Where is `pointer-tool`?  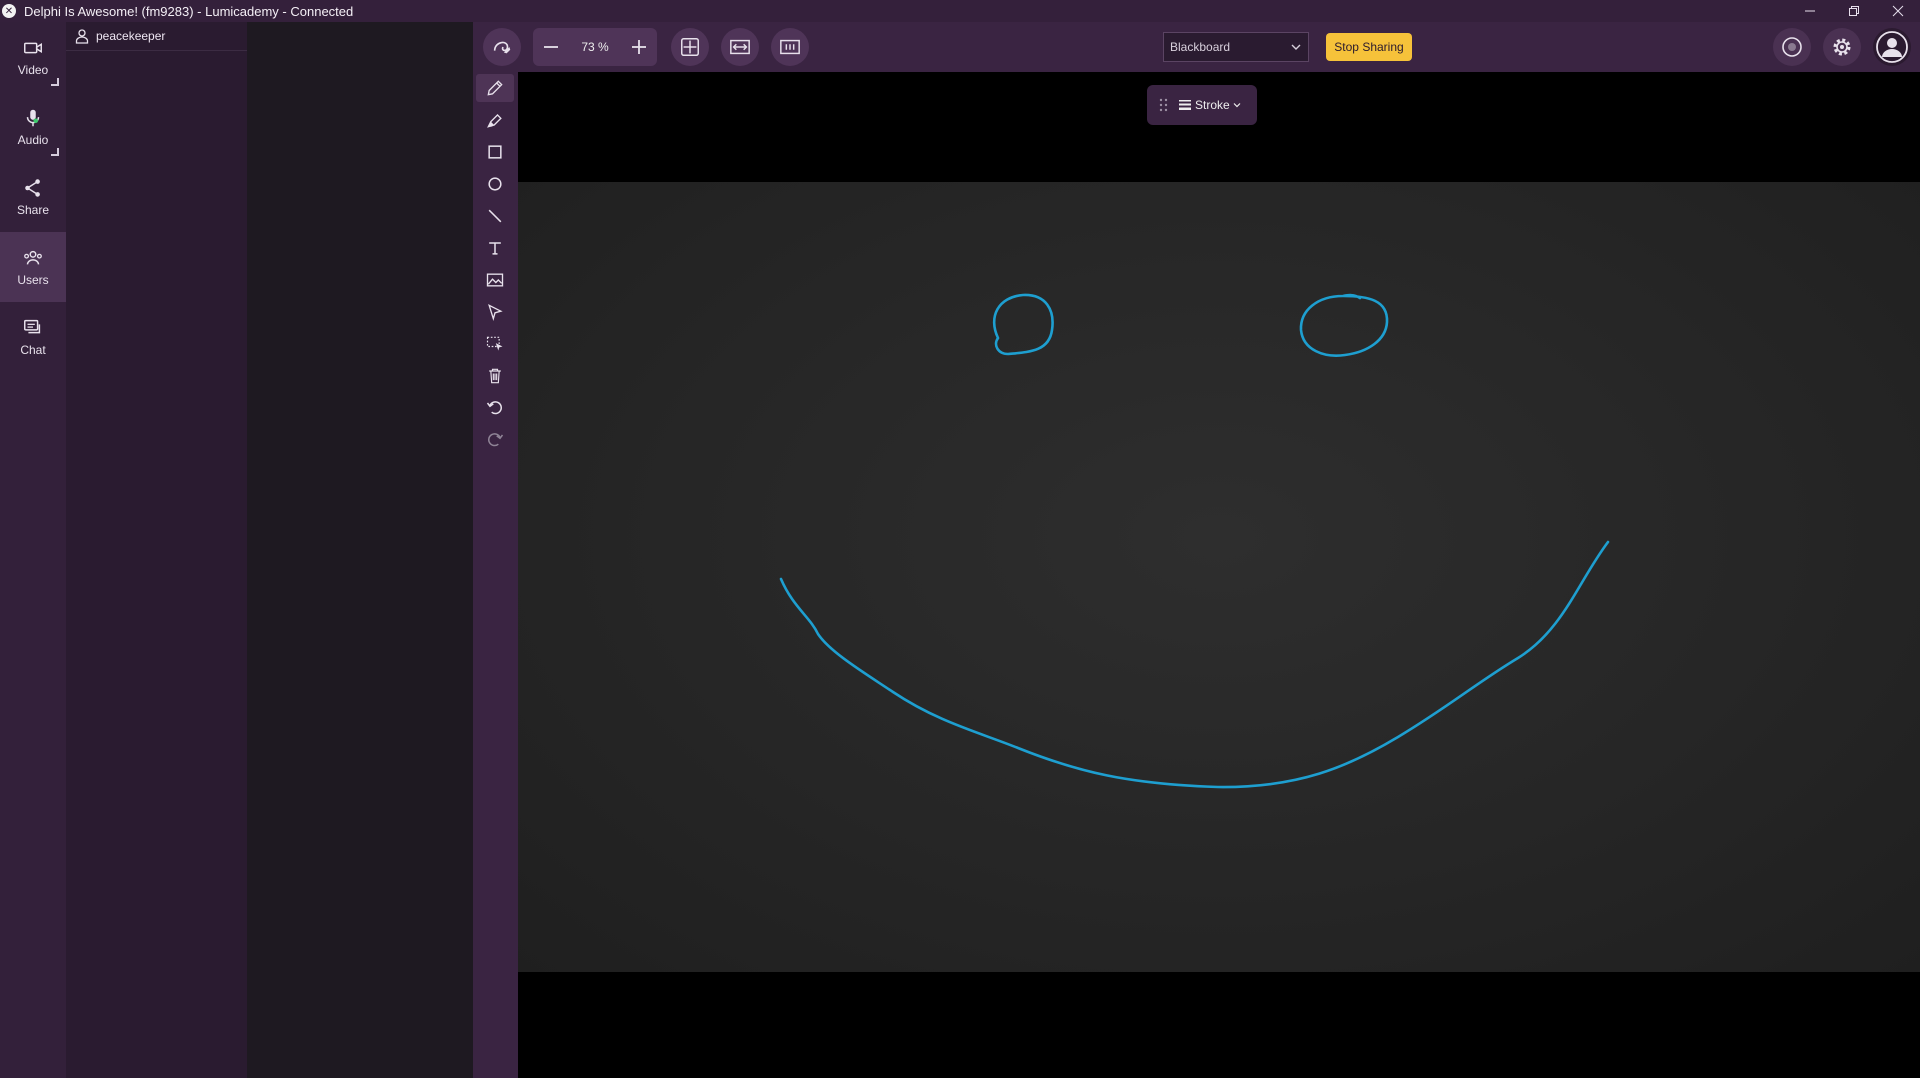 pointer-tool is located at coordinates (495, 312).